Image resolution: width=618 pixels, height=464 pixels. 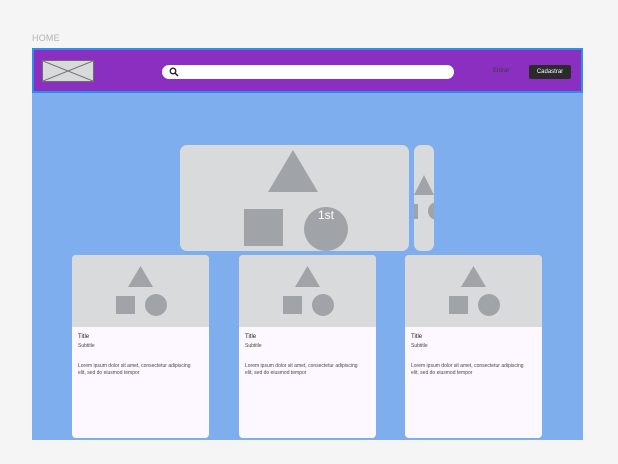 I want to click on navbar: Entrar Cadastrar, so click(x=307, y=70).